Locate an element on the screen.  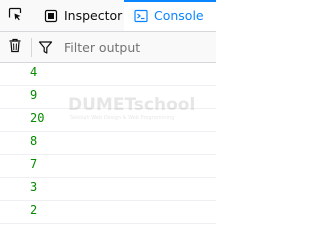
inspector-icon is located at coordinates (51, 16).